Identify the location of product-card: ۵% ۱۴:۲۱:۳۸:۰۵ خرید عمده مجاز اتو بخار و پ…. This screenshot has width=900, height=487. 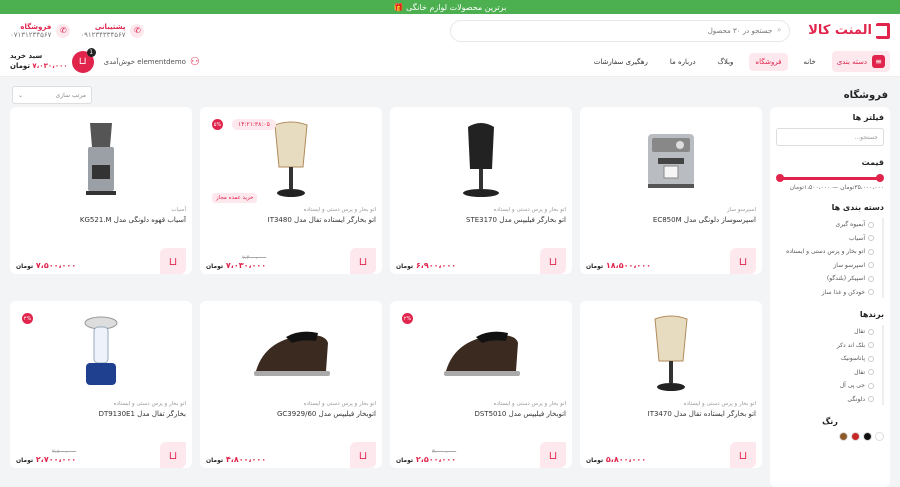
(291, 190).